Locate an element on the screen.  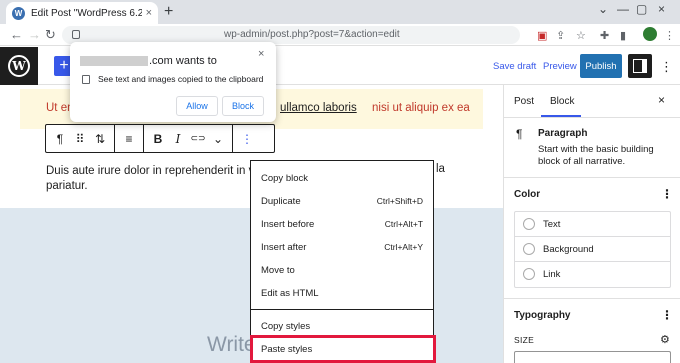
color-settings-list: Text Background Link is located at coordinates (592, 249).